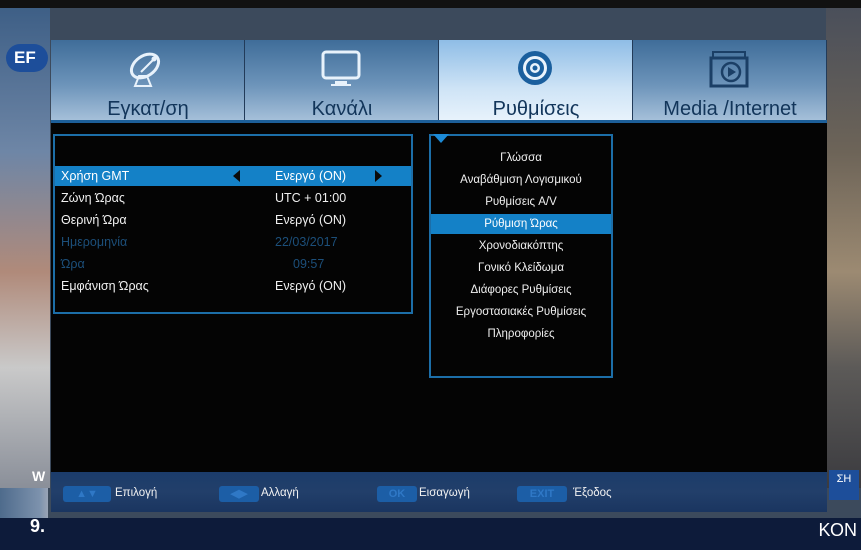 The height and width of the screenshot is (550, 861). Describe the element at coordinates (311, 198) in the screenshot. I see `setting-value: UTC + 01:00` at that location.